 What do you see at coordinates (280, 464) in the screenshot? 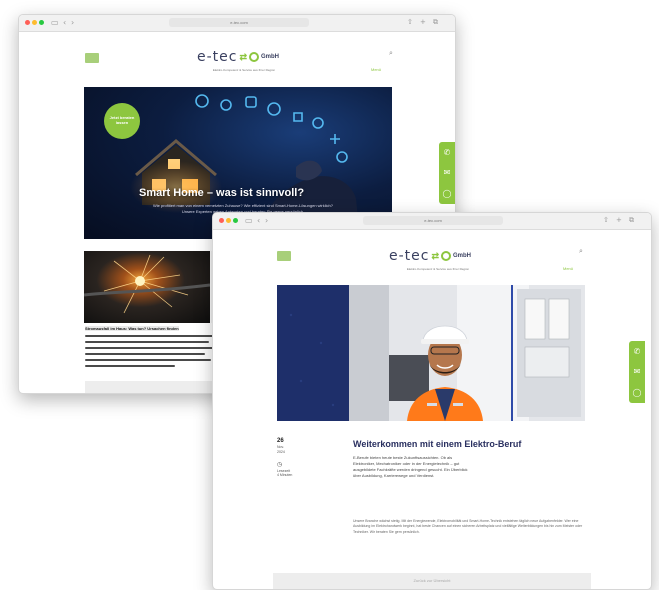
I see `clock-icon: ◷` at bounding box center [280, 464].